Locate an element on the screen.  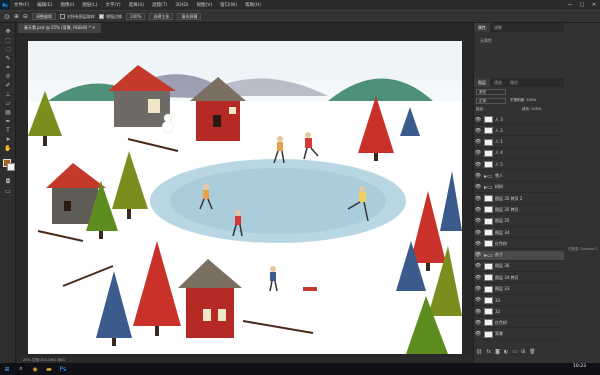
menu-help: 帮助(H) is located at coordinates (253, 5).